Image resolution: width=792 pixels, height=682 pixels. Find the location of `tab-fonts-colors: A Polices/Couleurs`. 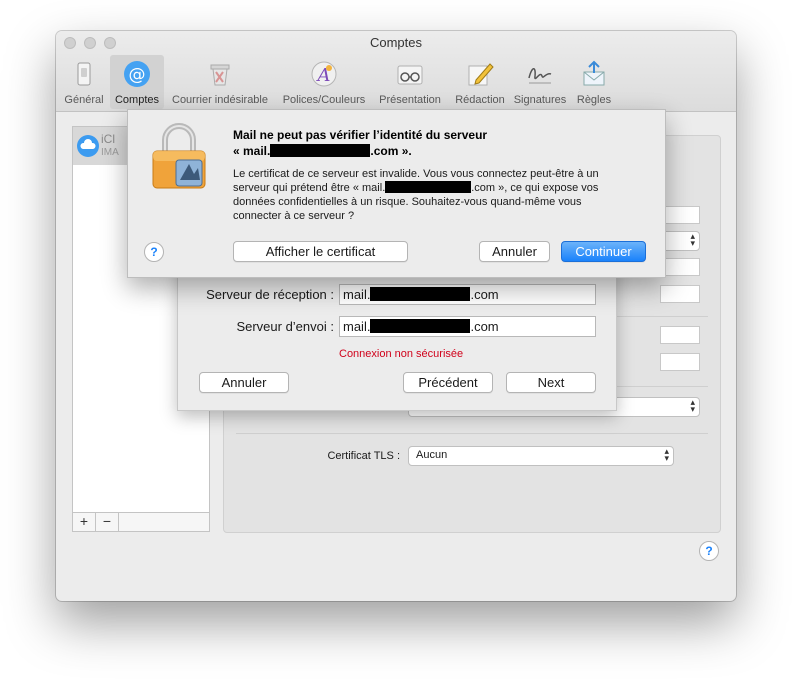

tab-fonts-colors: A Polices/Couleurs is located at coordinates (324, 82).